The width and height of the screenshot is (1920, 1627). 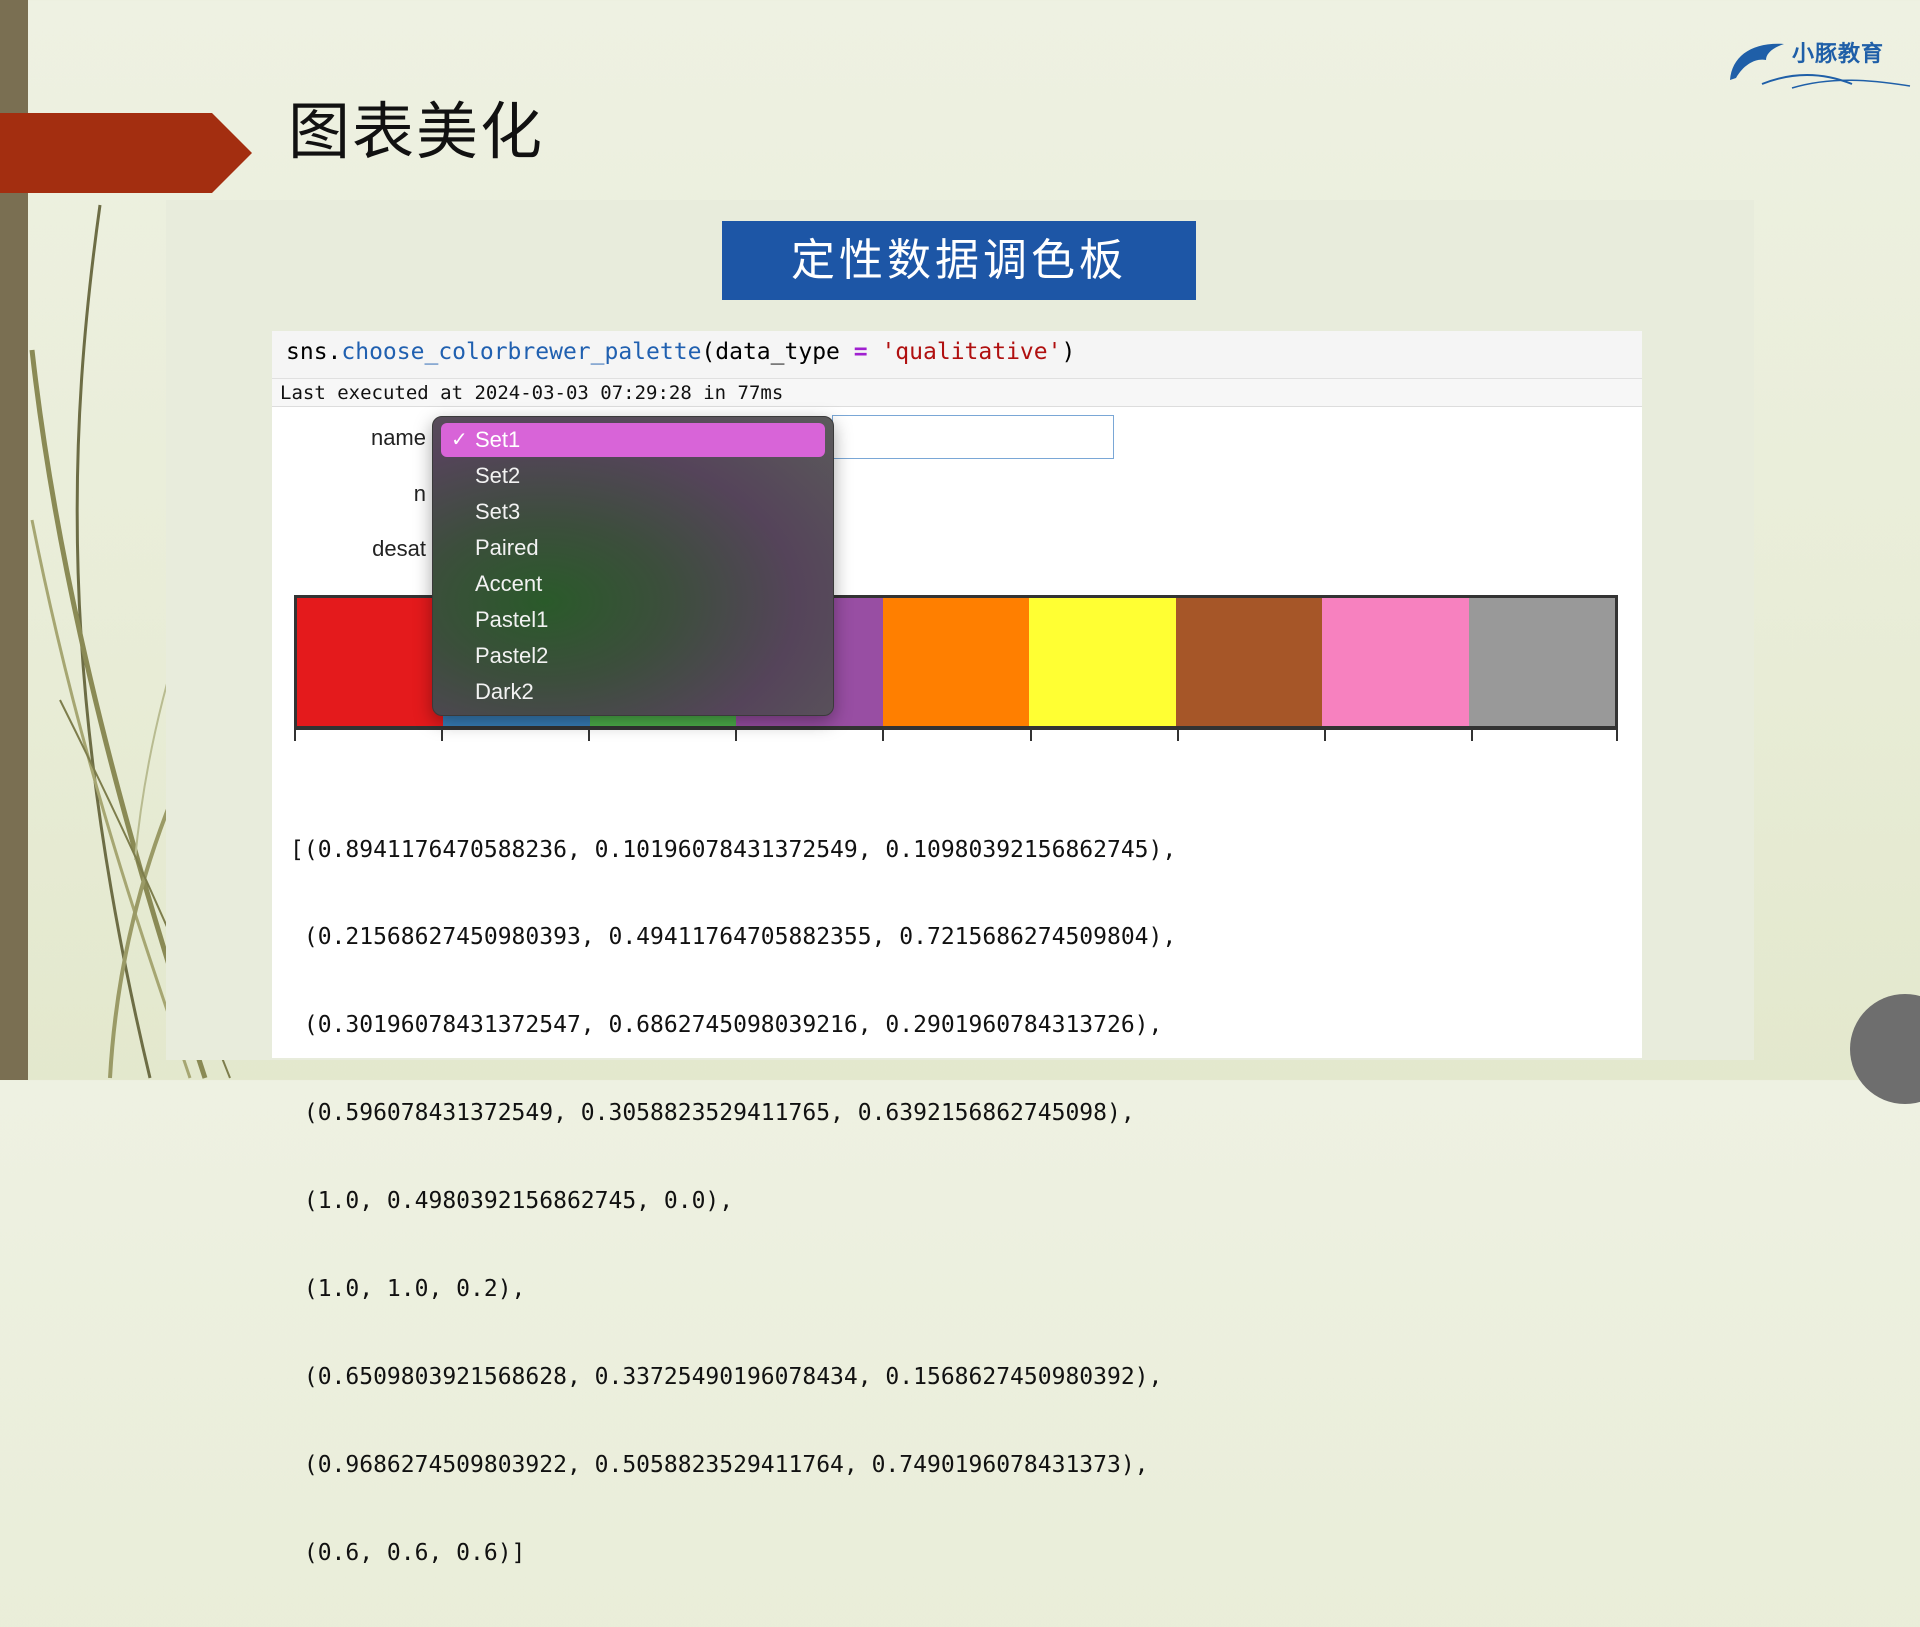 I want to click on code-operator: =, so click(x=860, y=352).